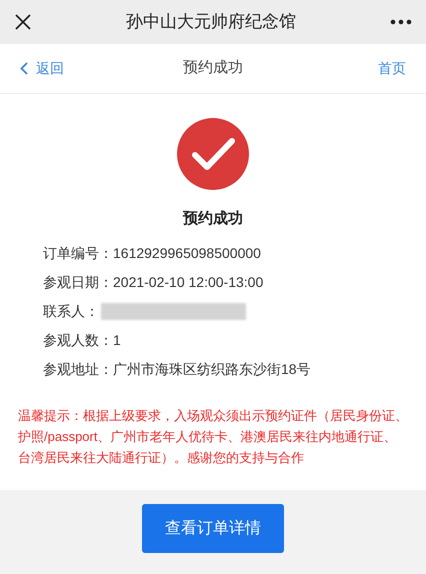 The image size is (426, 574). Describe the element at coordinates (24, 68) in the screenshot. I see `chevron-left-icon` at that location.